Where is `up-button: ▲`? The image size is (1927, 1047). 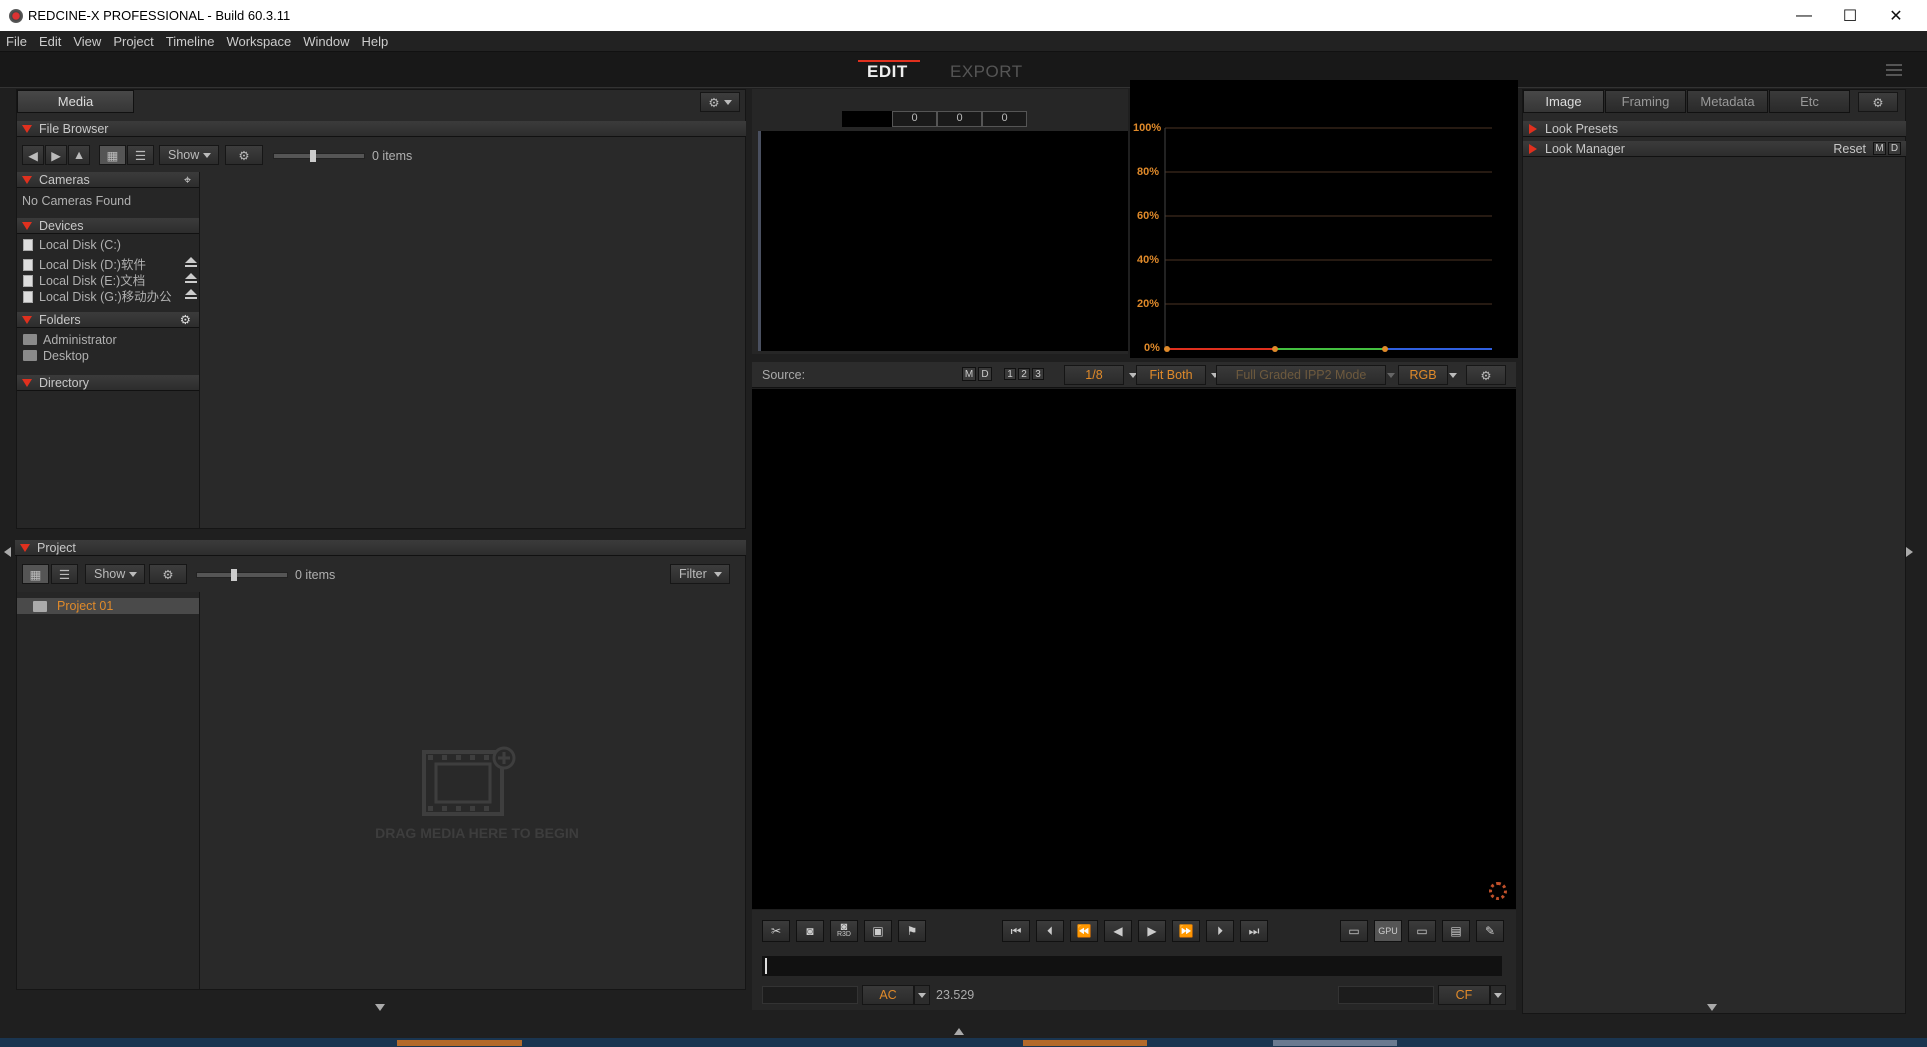
up-button: ▲ is located at coordinates (79, 155).